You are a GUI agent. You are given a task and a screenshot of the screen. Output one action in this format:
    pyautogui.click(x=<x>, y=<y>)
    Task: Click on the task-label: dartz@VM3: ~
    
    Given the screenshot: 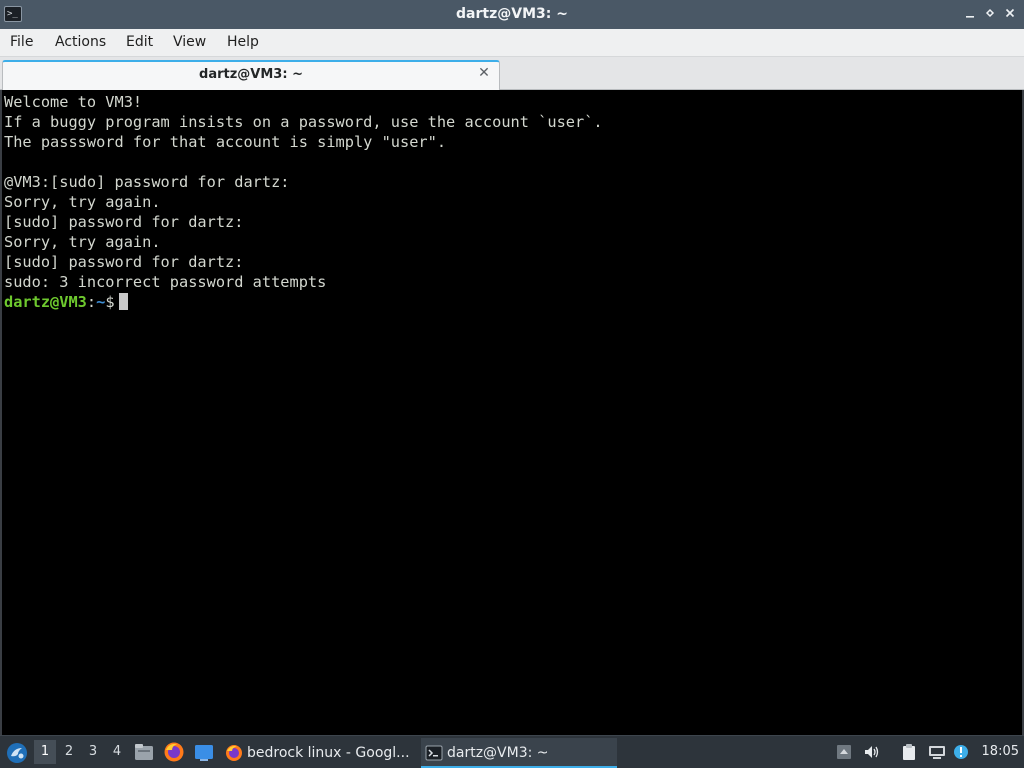 What is the action you would take?
    pyautogui.click(x=498, y=753)
    